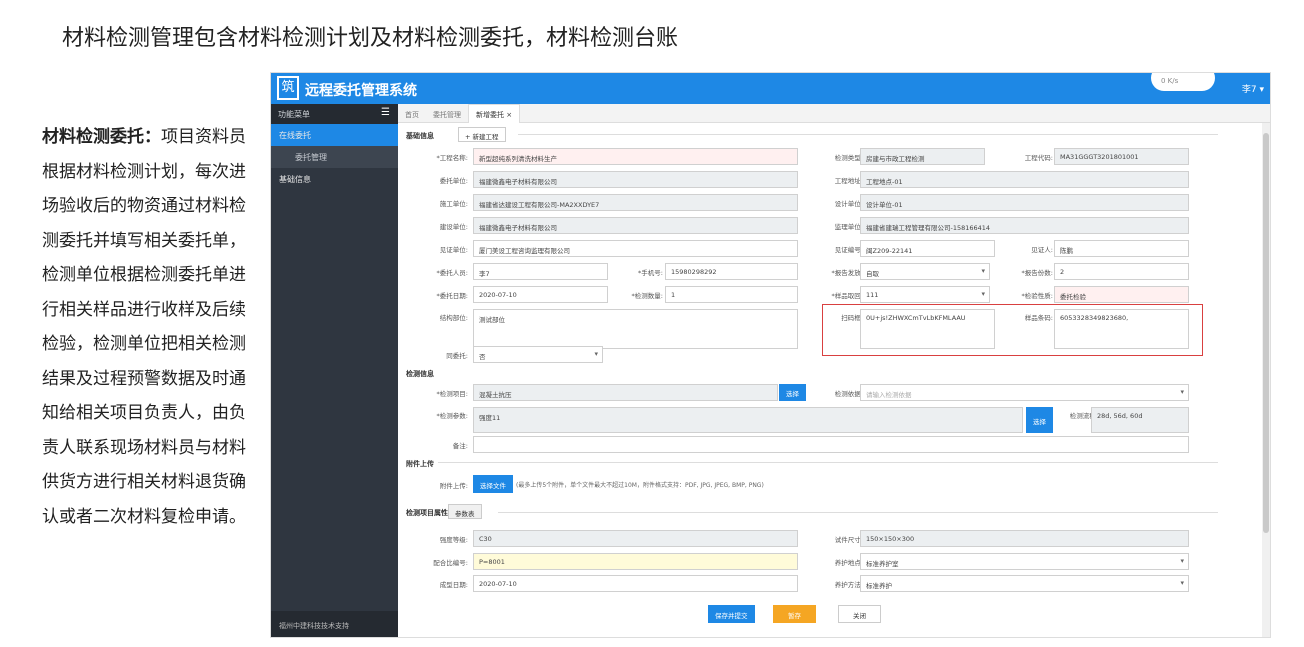 This screenshot has height=647, width=1304. What do you see at coordinates (635, 156) in the screenshot?
I see `project-name-select: 新型超纯系列清洗材料生产` at bounding box center [635, 156].